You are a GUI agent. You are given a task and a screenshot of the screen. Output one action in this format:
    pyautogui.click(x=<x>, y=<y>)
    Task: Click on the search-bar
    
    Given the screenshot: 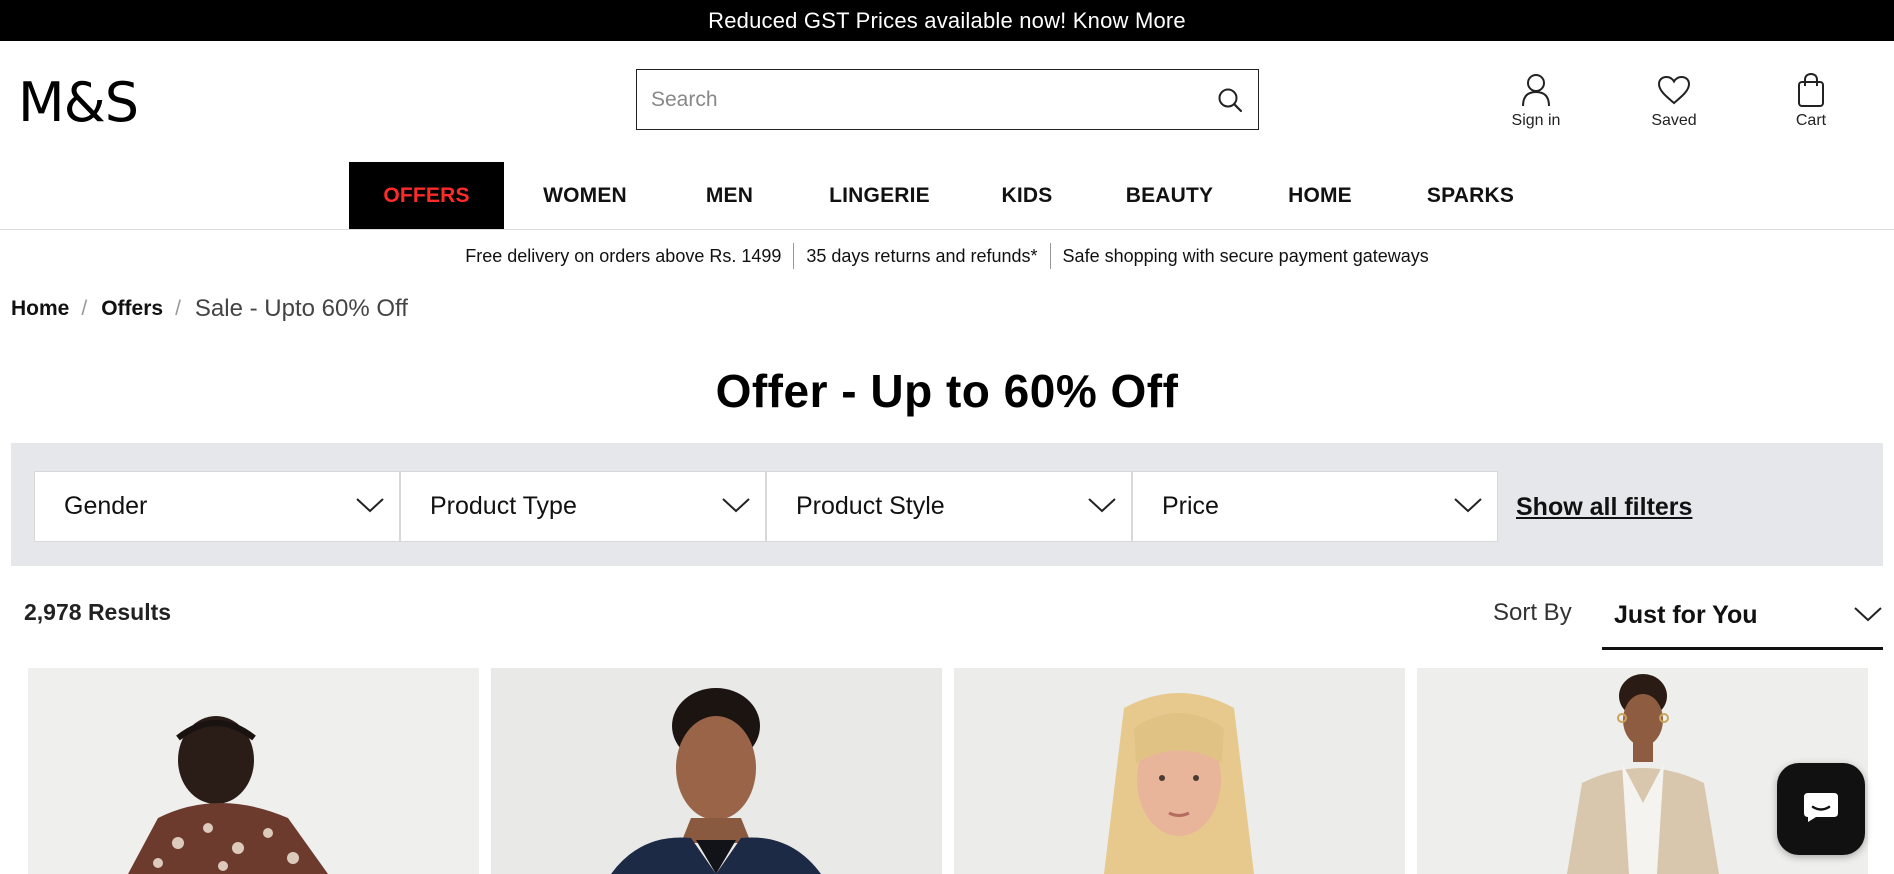 What is the action you would take?
    pyautogui.click(x=947, y=99)
    